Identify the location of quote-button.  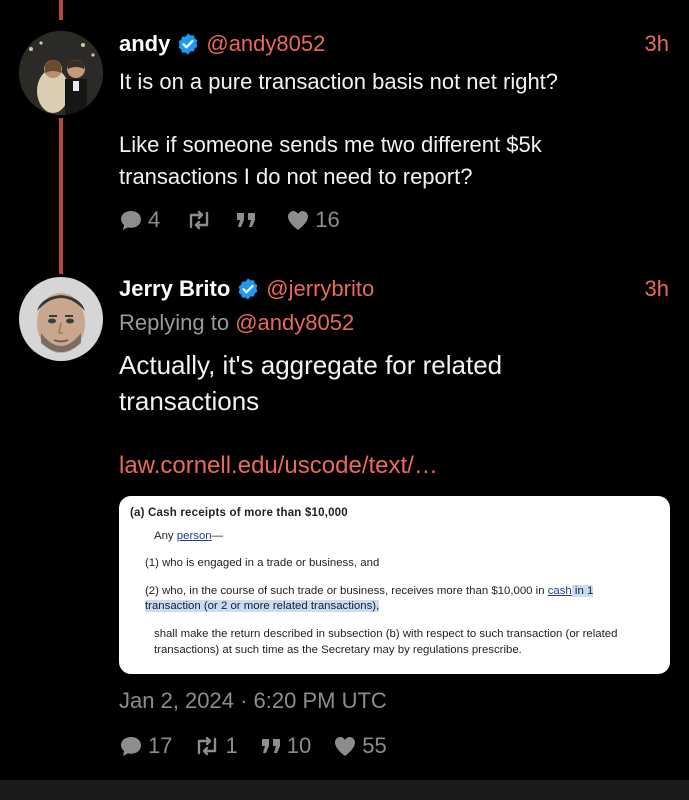
(248, 220).